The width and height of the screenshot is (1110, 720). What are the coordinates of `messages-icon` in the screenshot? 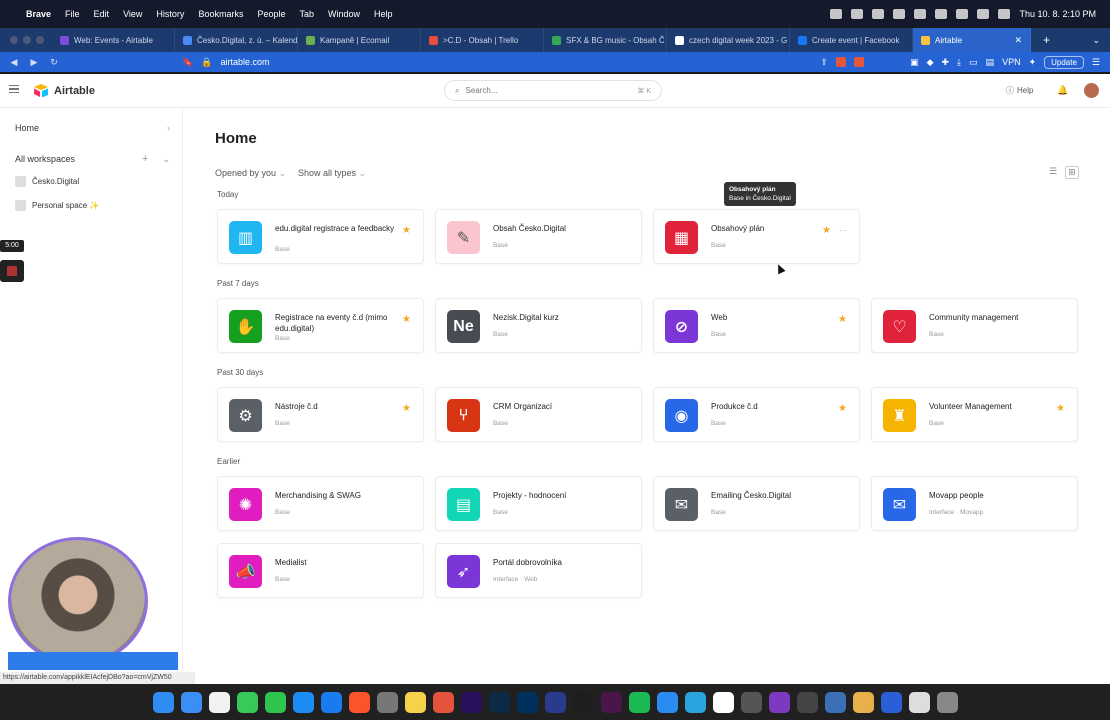 It's located at (247, 702).